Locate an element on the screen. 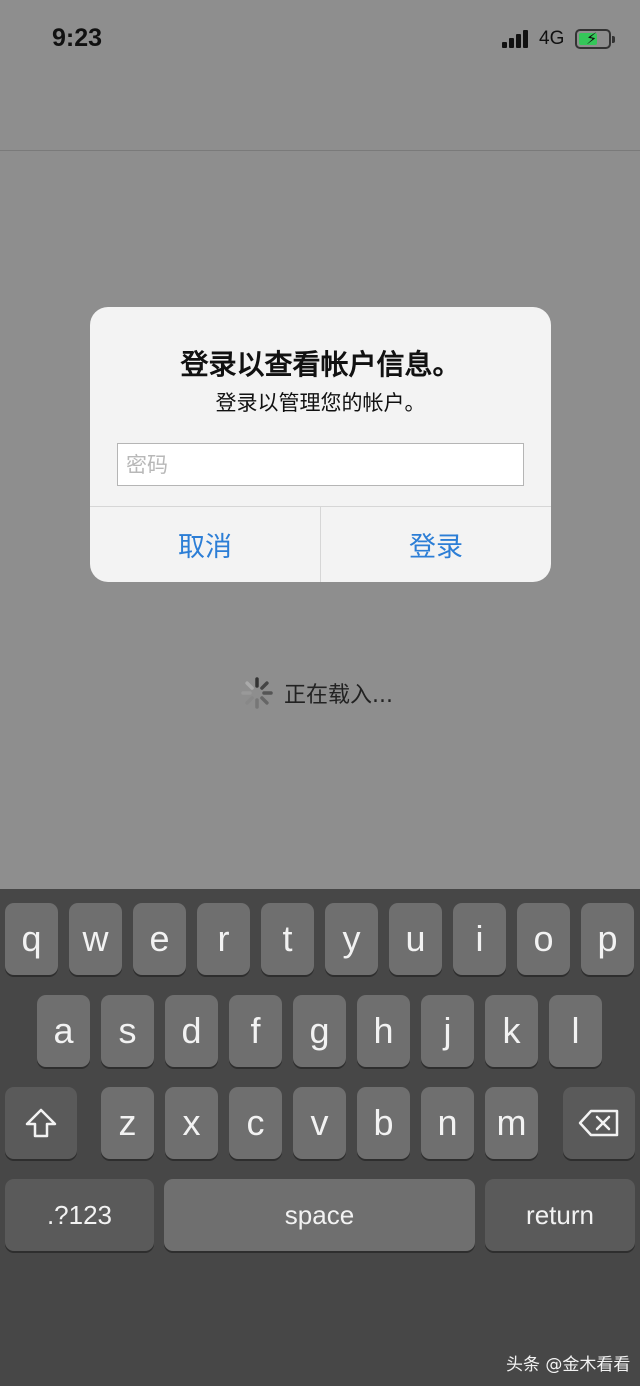 Image resolution: width=640 pixels, height=1386 pixels. delete-key is located at coordinates (599, 1123).